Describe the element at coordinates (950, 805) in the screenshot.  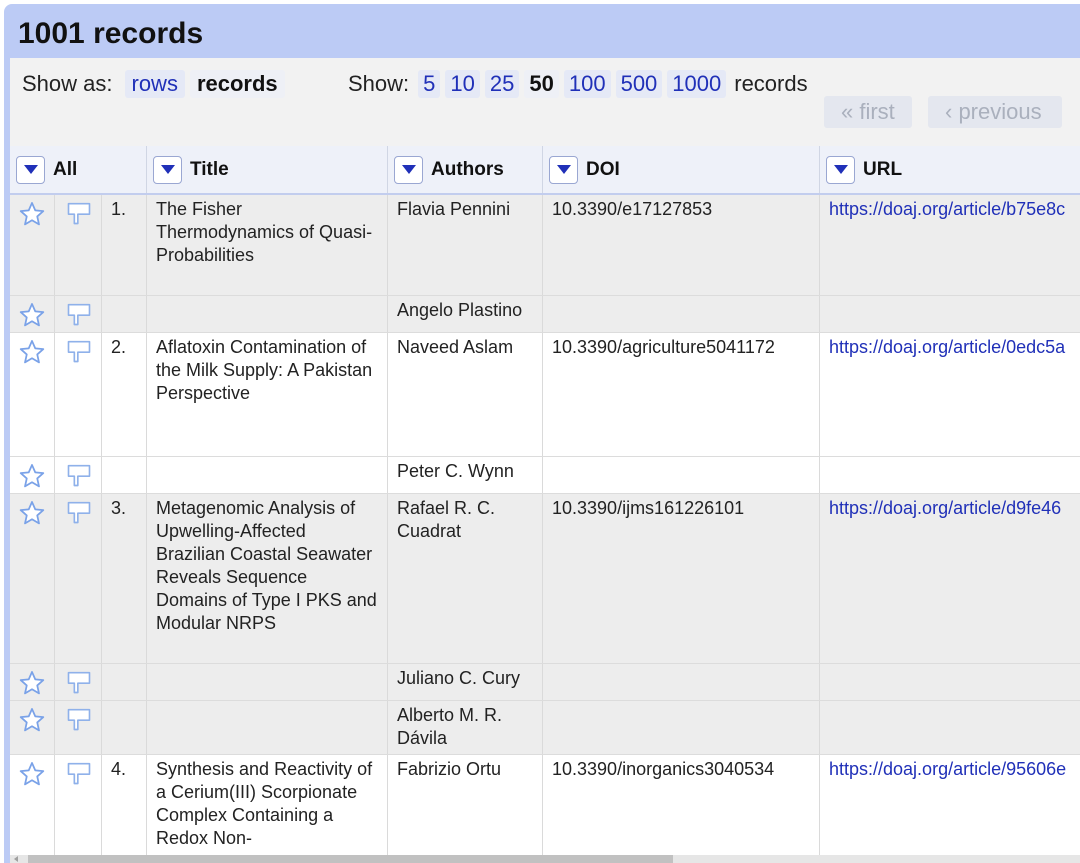
I see `record-url-cell: https://doaj.org/article/95606e` at that location.